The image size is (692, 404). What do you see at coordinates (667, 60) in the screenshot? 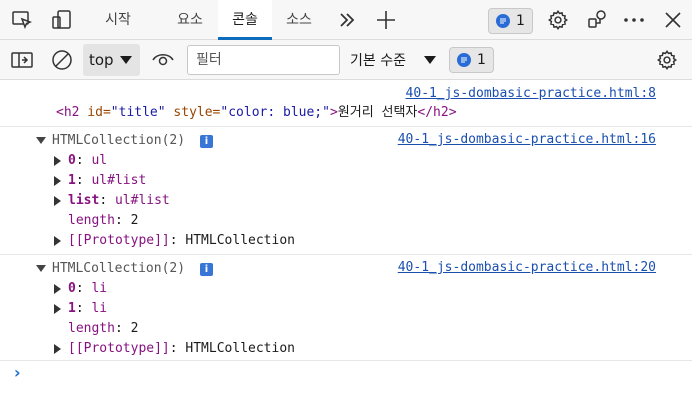
I see `console-settings-gear-icon` at bounding box center [667, 60].